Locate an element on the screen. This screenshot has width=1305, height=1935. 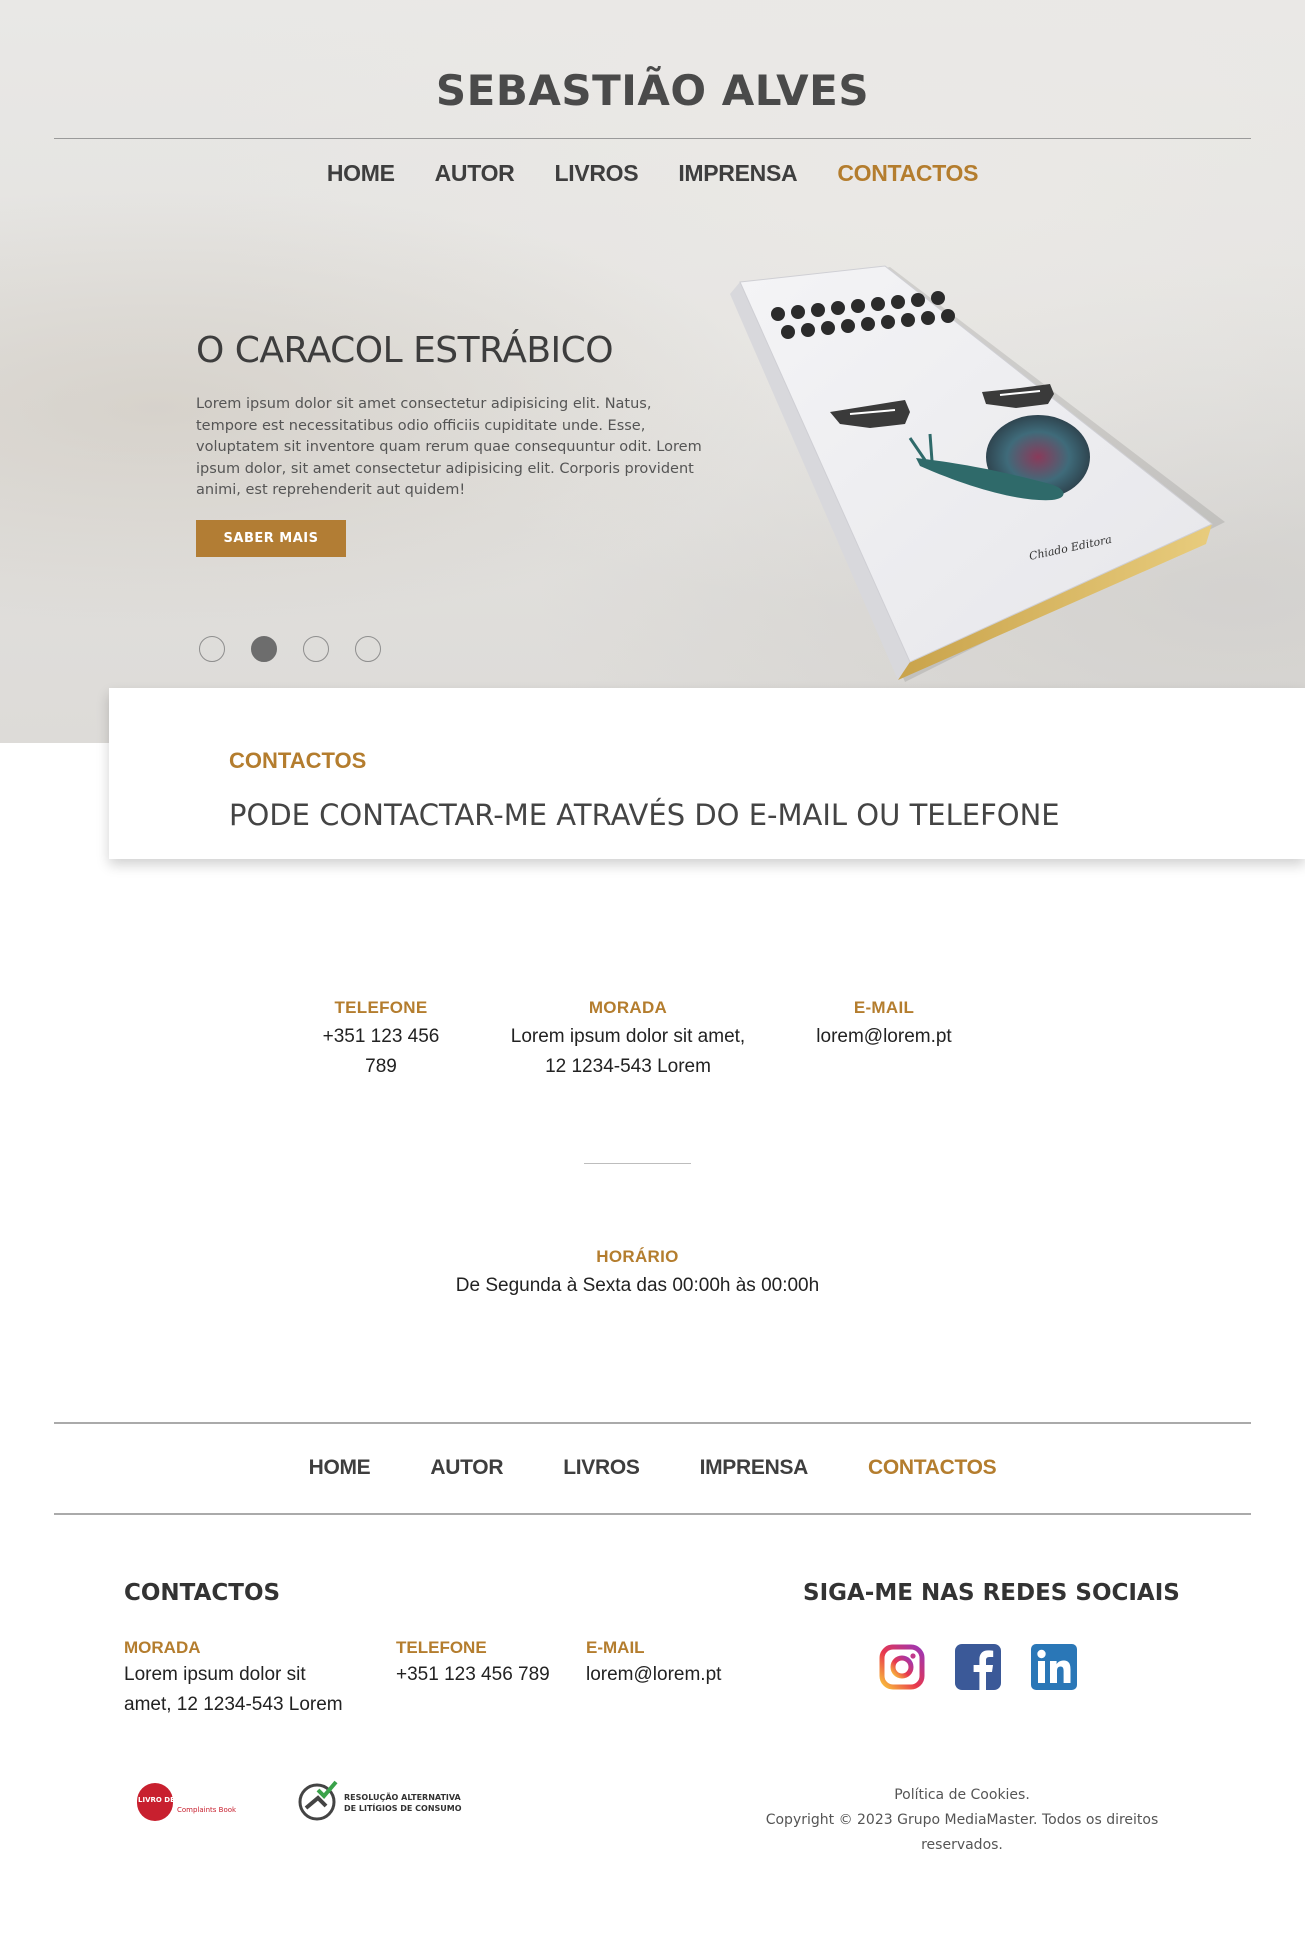
social-links is located at coordinates (978, 1667).